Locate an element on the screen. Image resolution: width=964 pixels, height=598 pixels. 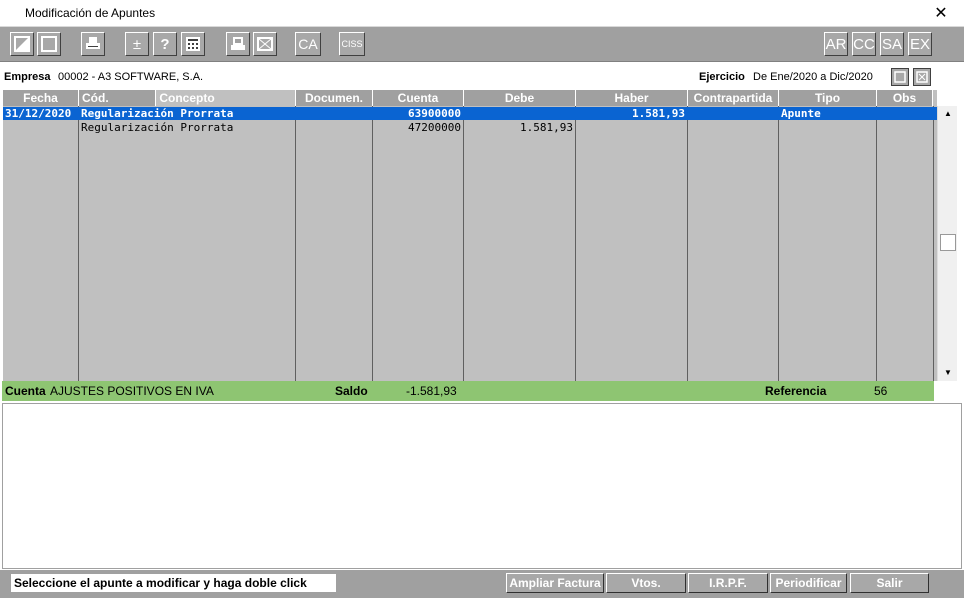
cell-tipo: Apunte is located at coordinates (801, 113).